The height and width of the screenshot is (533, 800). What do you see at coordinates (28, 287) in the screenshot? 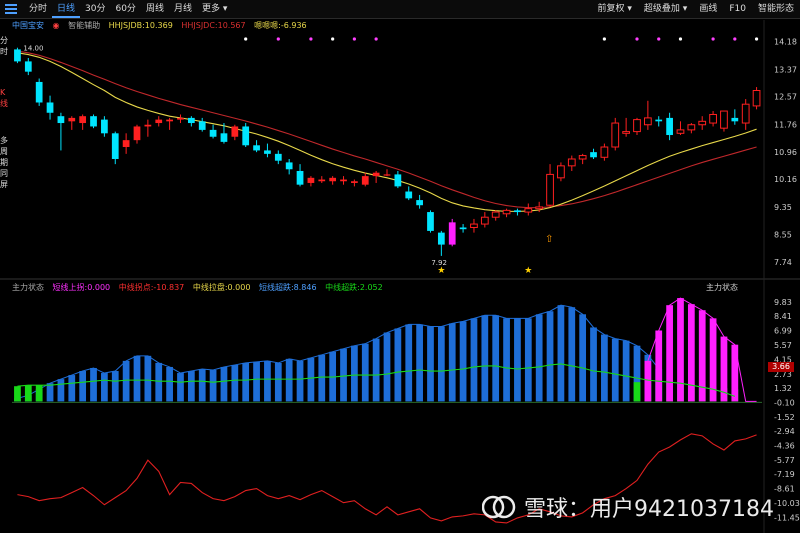
I see `indicator-title: 主力状态` at bounding box center [28, 287].